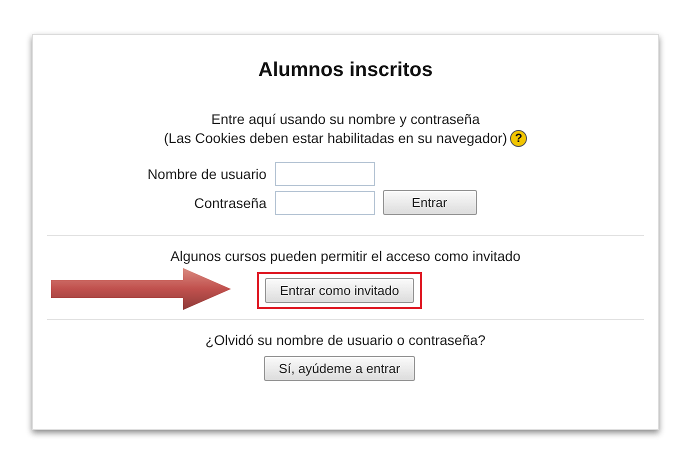  I want to click on guest-access-text: Algunos cursos pueden permitir el acceso como invitado, so click(345, 256).